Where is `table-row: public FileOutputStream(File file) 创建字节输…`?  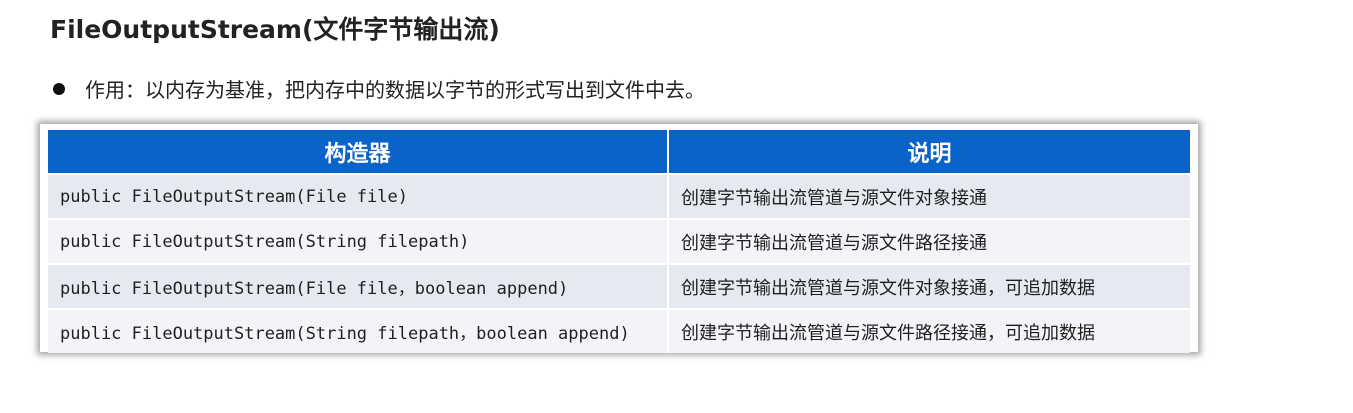
table-row: public FileOutputStream(File file) 创建字节输… is located at coordinates (619, 196).